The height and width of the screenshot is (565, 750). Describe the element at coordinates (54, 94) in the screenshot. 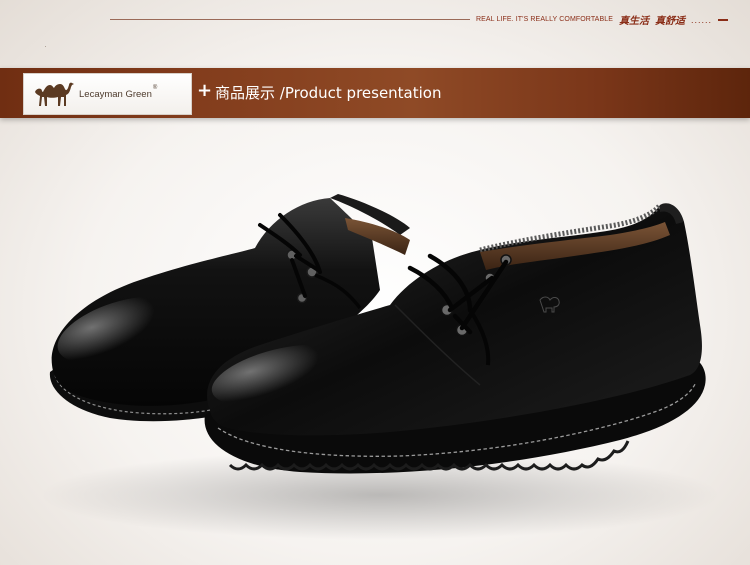

I see `camel-icon` at that location.